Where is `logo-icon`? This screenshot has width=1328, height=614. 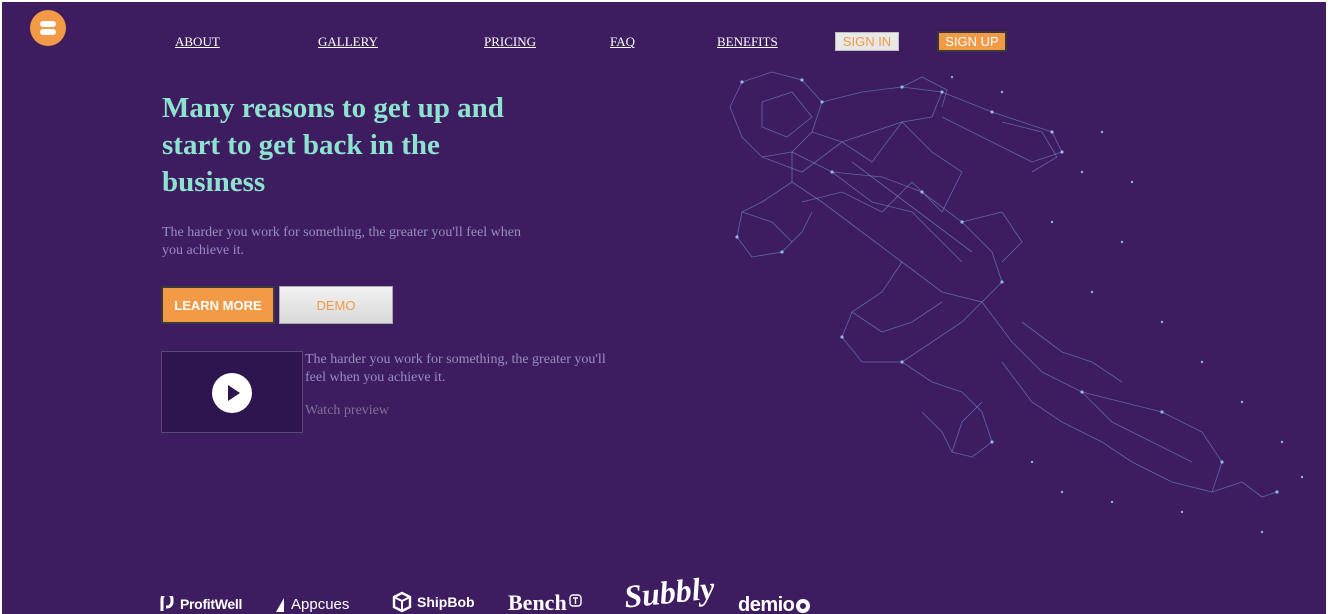
logo-icon is located at coordinates (48, 28).